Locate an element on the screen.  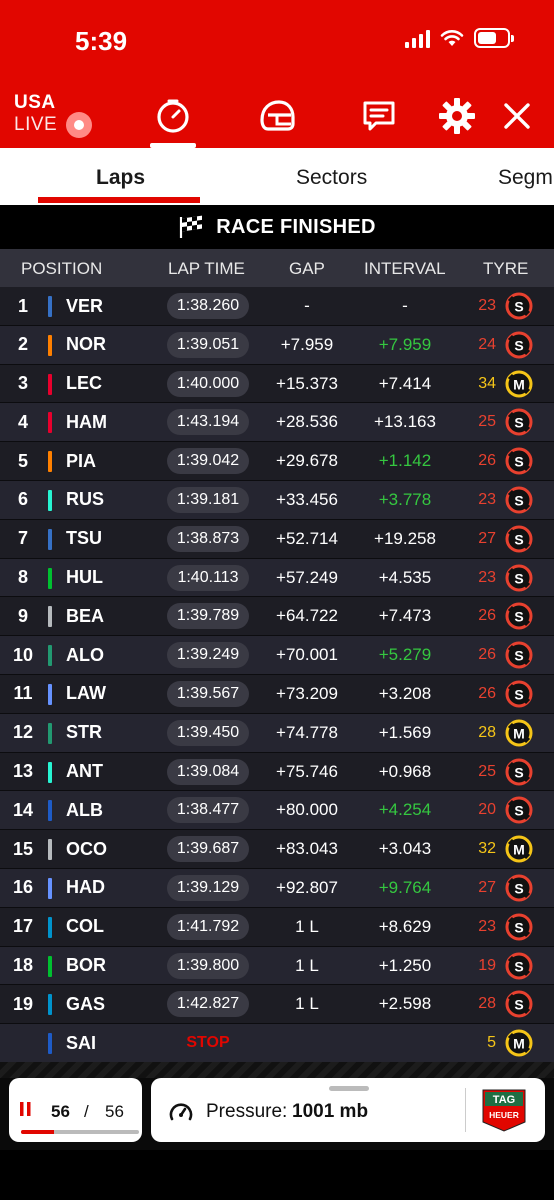
table-row: 10 ALO 1:39.249 +70.001 +5.279 26 S is located at coordinates (277, 655).